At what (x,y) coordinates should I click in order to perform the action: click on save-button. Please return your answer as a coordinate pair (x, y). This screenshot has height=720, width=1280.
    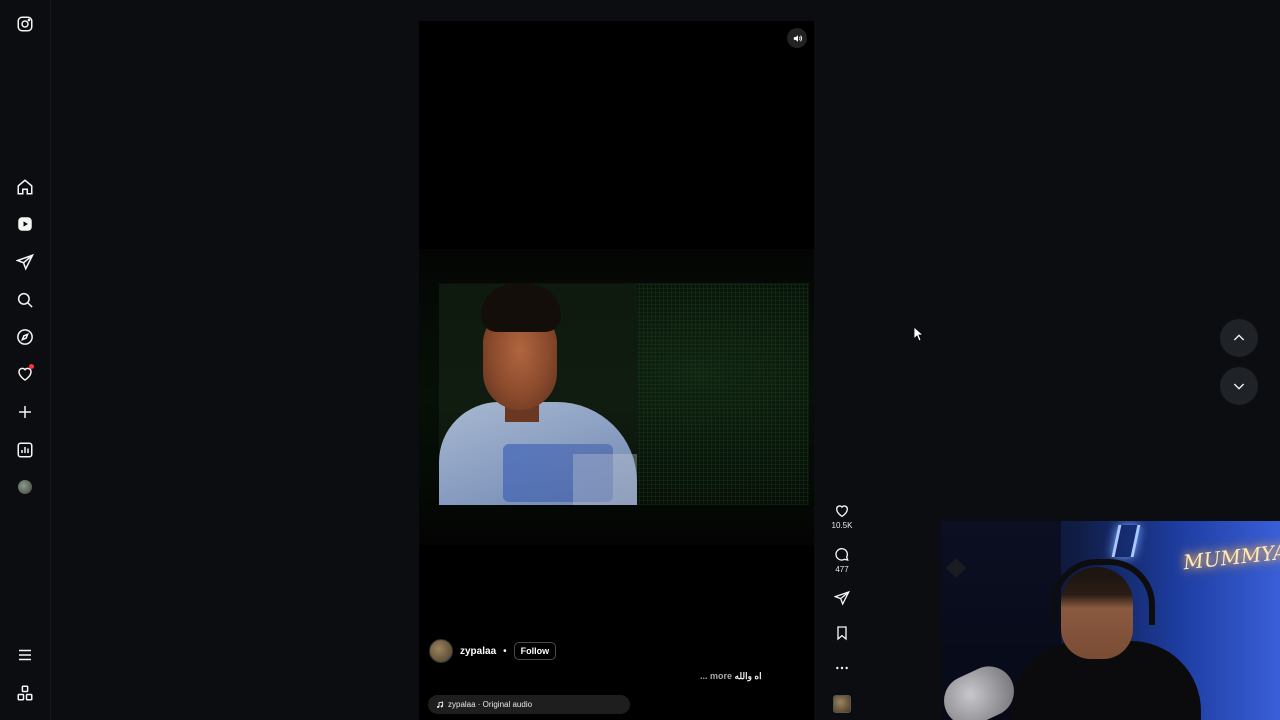
    Looking at the image, I should click on (842, 633).